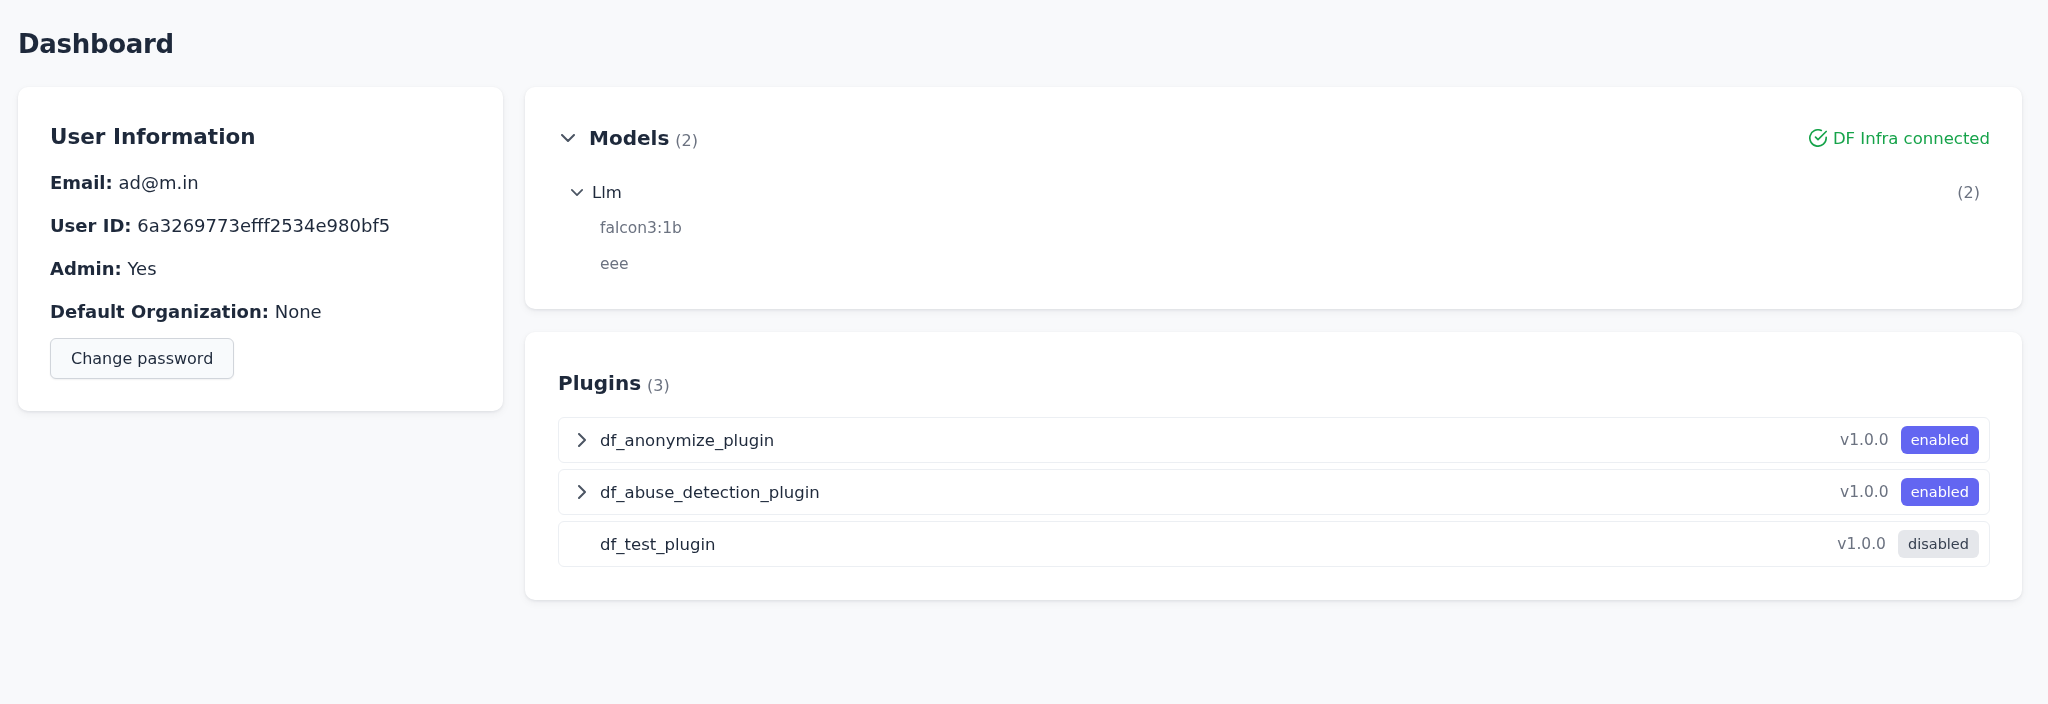 This screenshot has height=704, width=2048. I want to click on model-group-count: (2), so click(1968, 192).